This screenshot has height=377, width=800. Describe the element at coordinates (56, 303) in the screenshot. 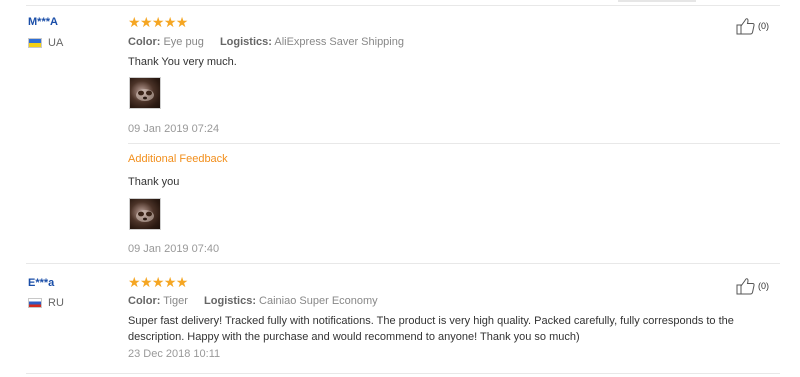

I see `country-code: RU` at that location.